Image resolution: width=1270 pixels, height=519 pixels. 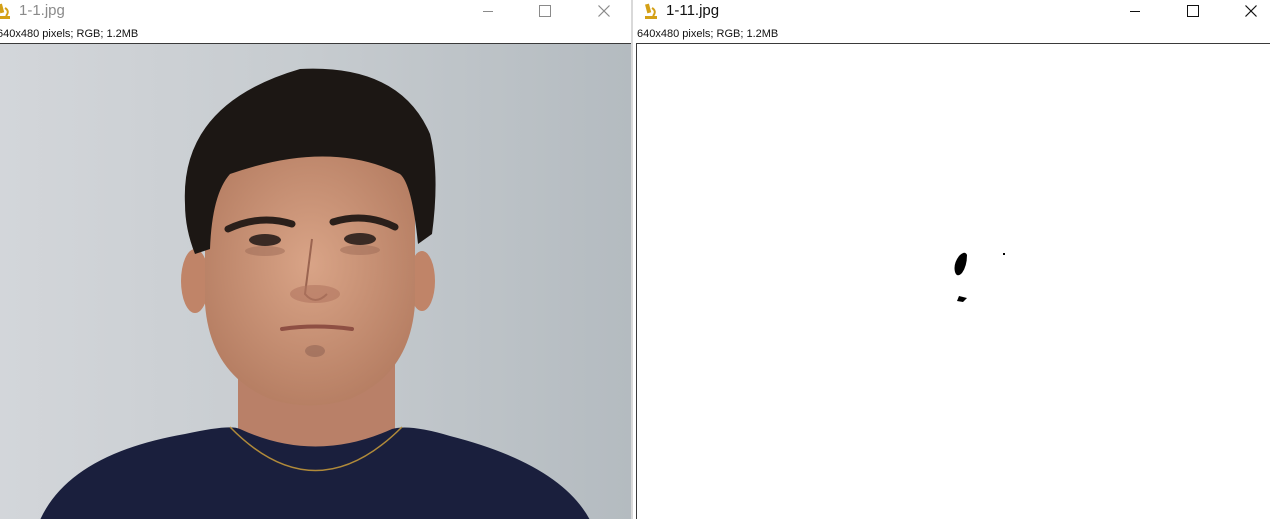 What do you see at coordinates (951, 11) in the screenshot?
I see `title-bar: 1-11.jpg` at bounding box center [951, 11].